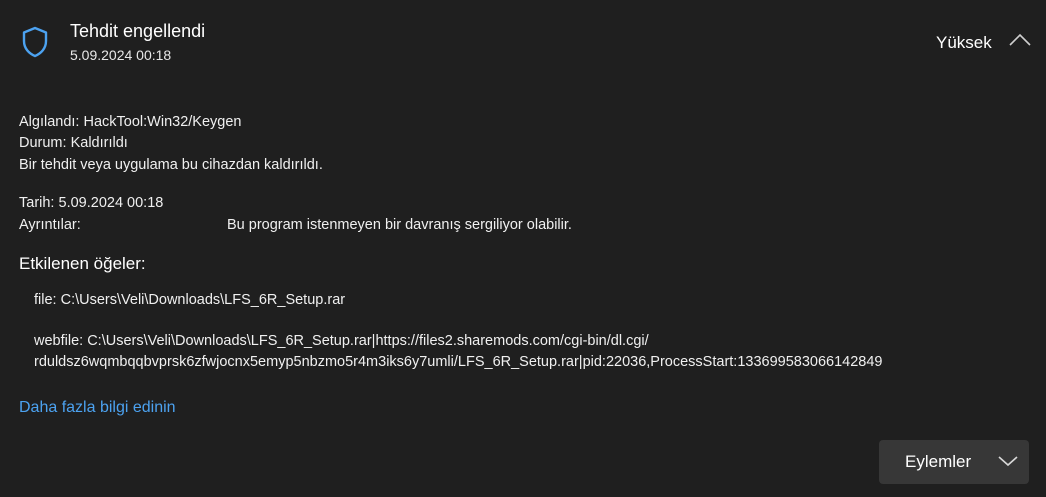 The height and width of the screenshot is (497, 1046). What do you see at coordinates (37, 203) in the screenshot?
I see `date-label: Tarih:` at bounding box center [37, 203].